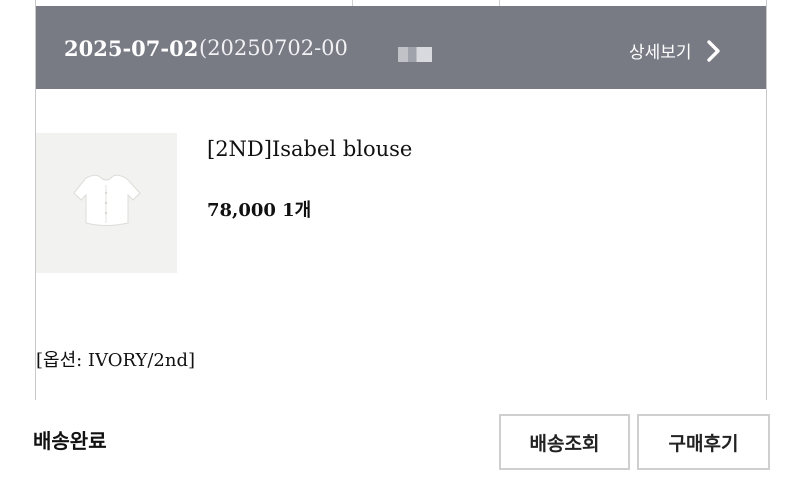 This screenshot has width=800, height=483. I want to click on order-number: (20250702-00, so click(273, 48).